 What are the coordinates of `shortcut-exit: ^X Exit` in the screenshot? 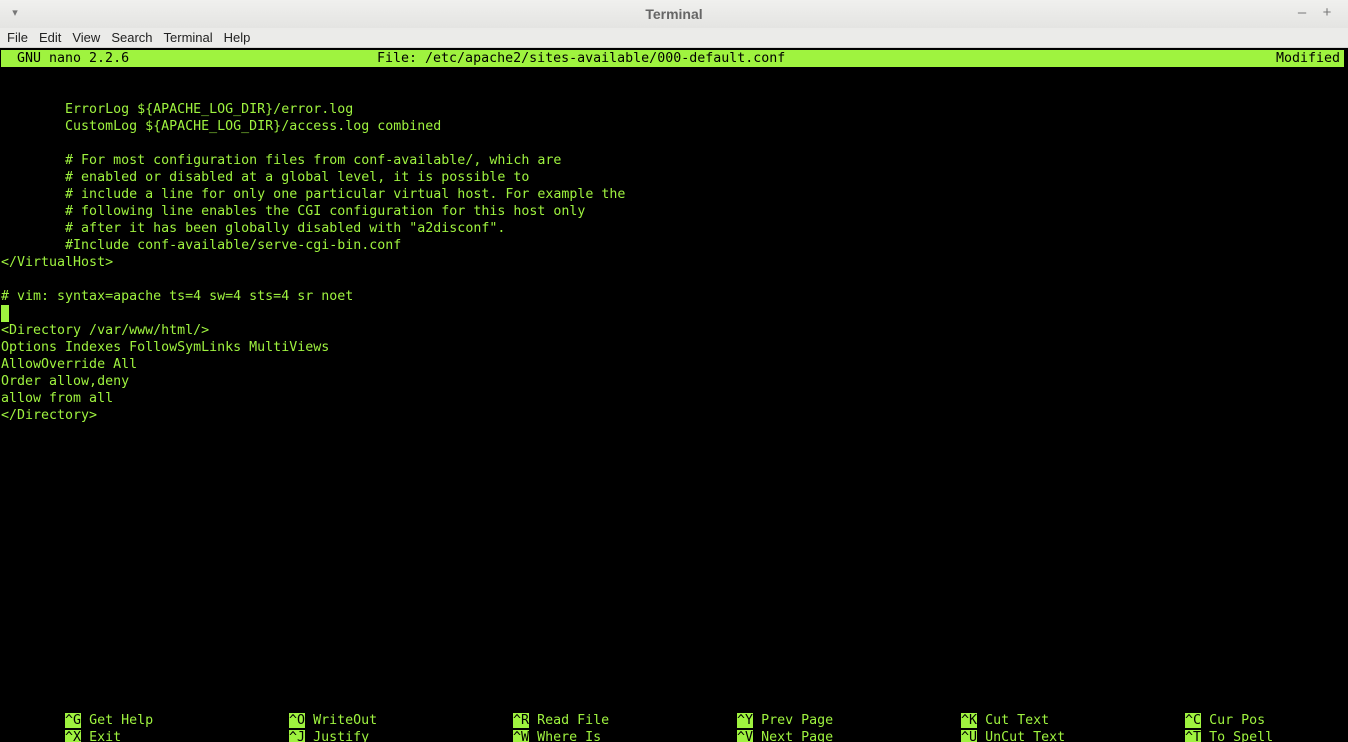 It's located at (61, 727).